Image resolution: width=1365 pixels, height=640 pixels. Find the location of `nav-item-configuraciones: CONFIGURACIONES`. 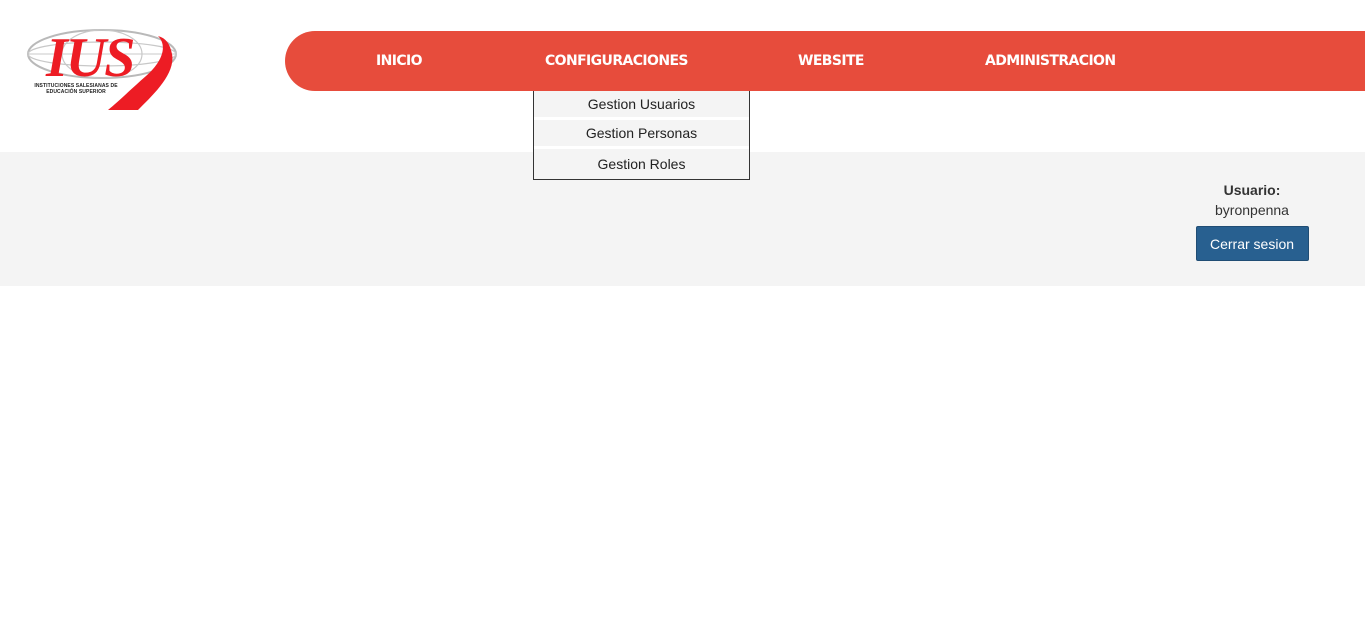

nav-item-configuraciones: CONFIGURACIONES is located at coordinates (616, 61).